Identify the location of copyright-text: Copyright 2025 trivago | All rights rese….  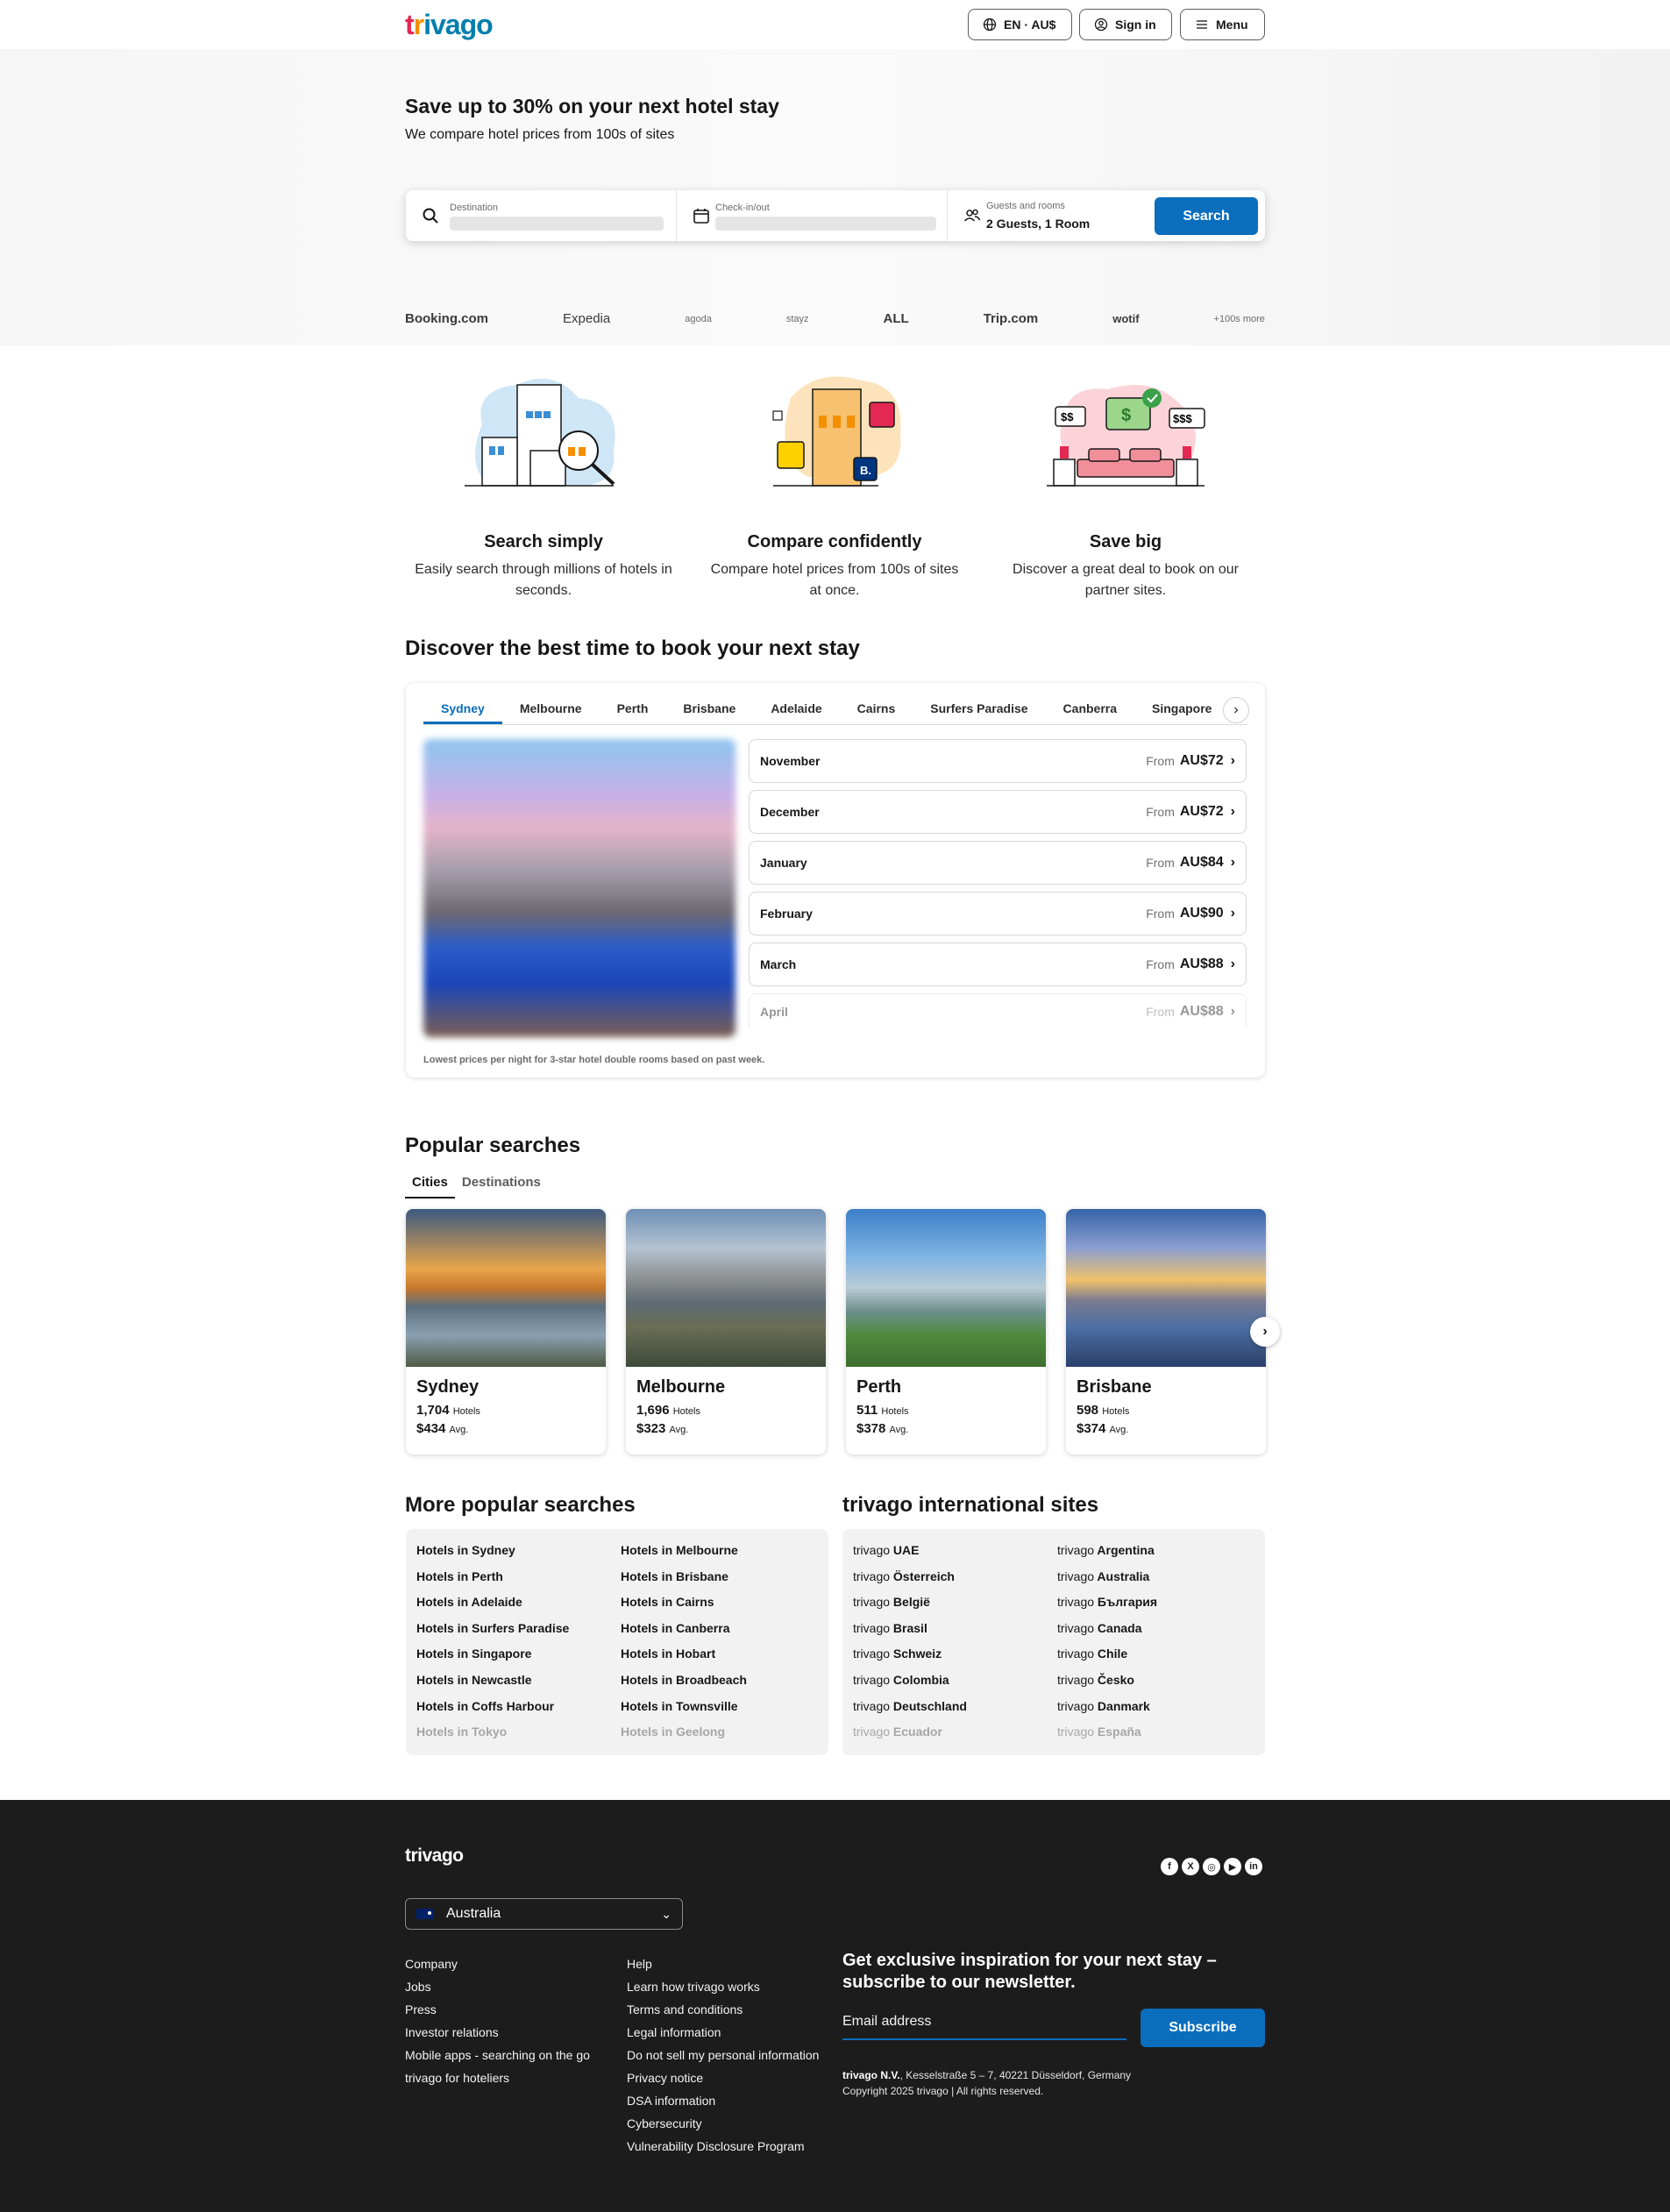
(943, 2091).